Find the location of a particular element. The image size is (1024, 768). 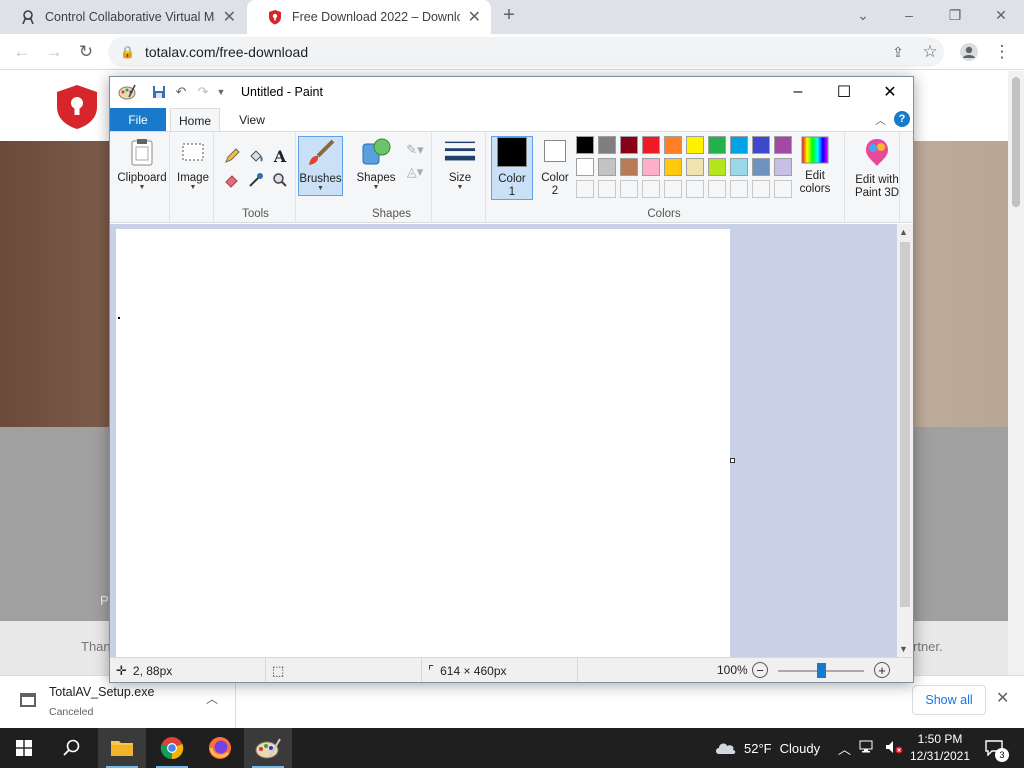

save-icon is located at coordinates (159, 92).